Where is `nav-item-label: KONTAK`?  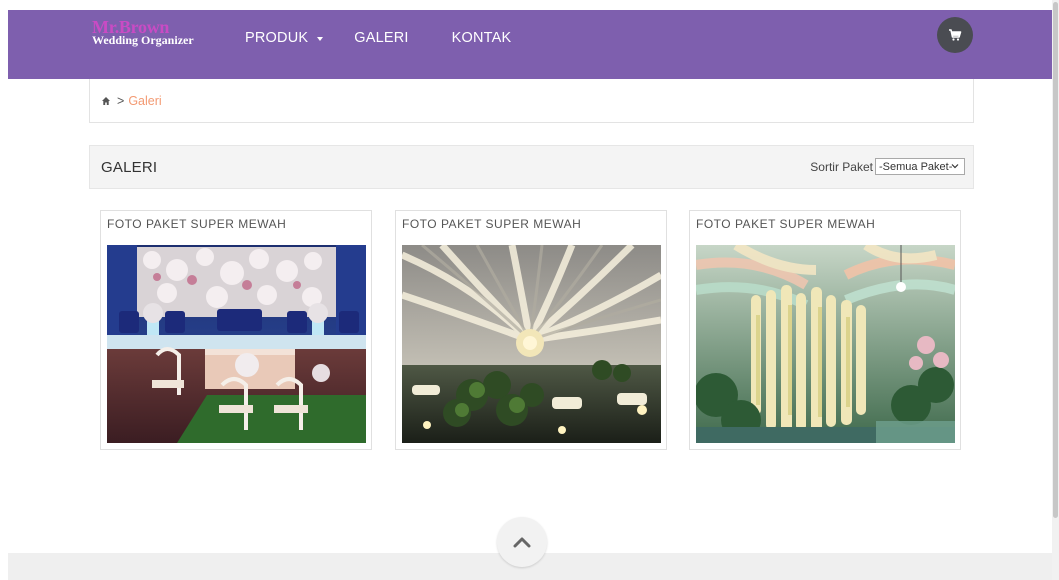
nav-item-label: KONTAK is located at coordinates (481, 38).